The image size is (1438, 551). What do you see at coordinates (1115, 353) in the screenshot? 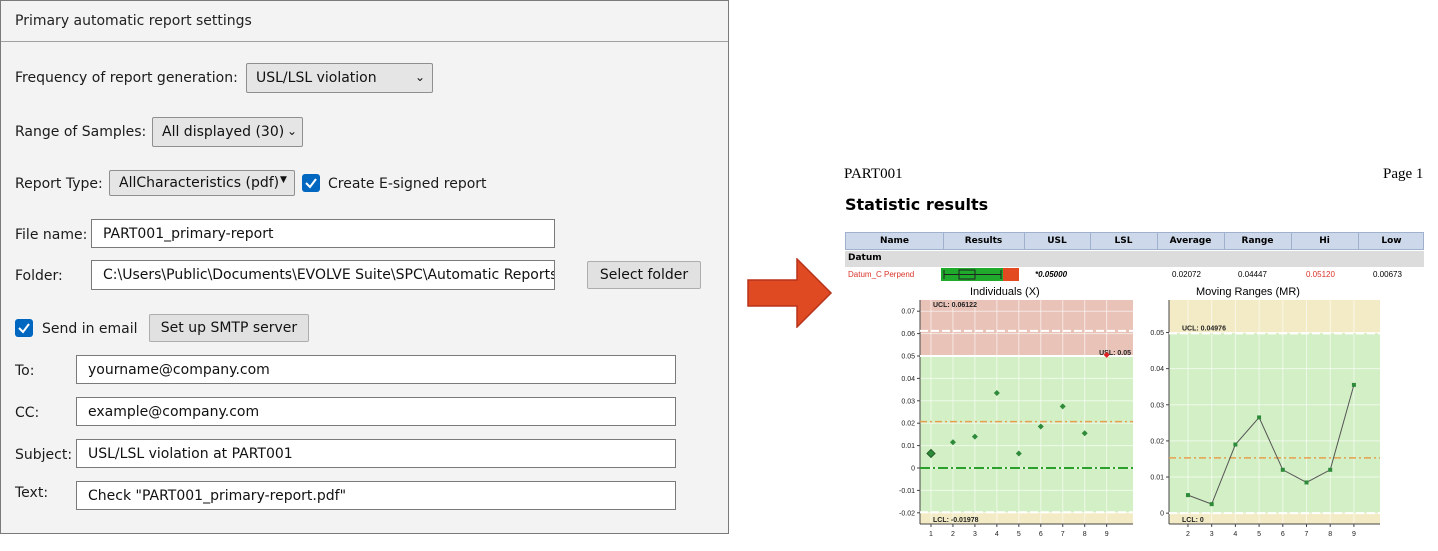
I see `usl-label: USL: 0.05` at bounding box center [1115, 353].